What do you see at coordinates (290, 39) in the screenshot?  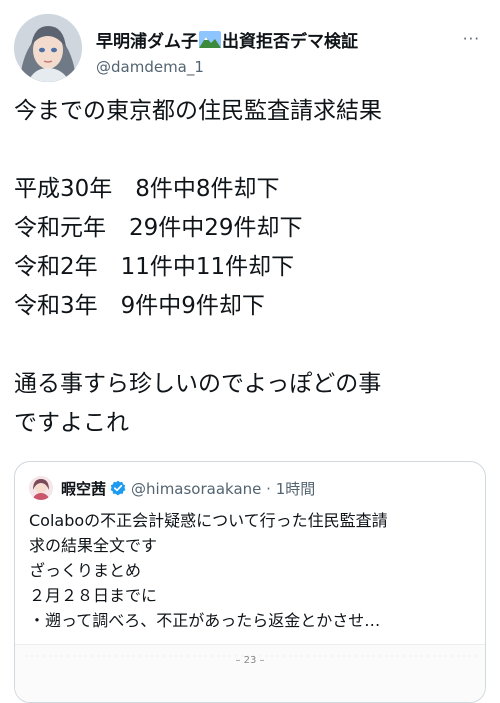 I see `display-name-part2: 出資拒否デマ検証` at bounding box center [290, 39].